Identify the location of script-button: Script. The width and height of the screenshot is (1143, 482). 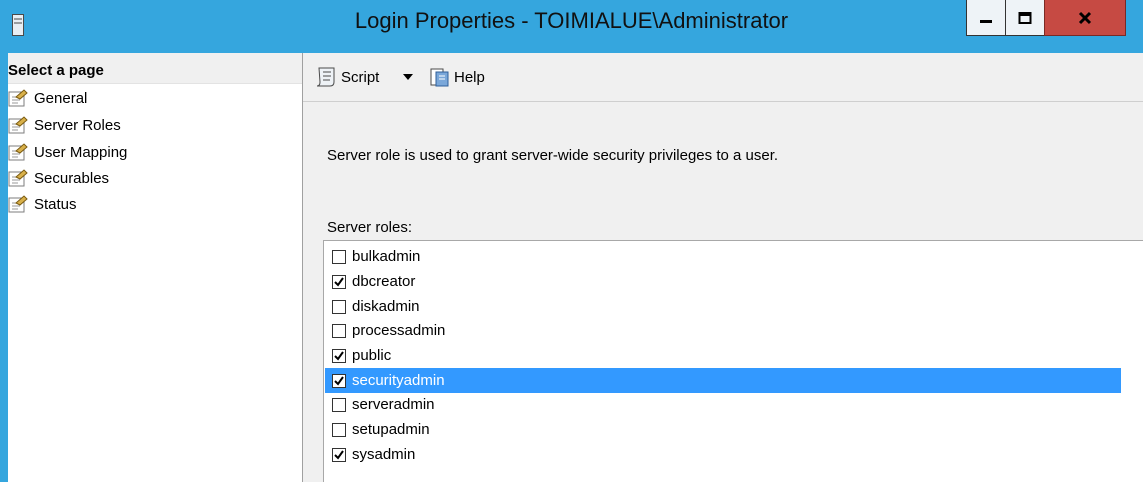
(347, 77).